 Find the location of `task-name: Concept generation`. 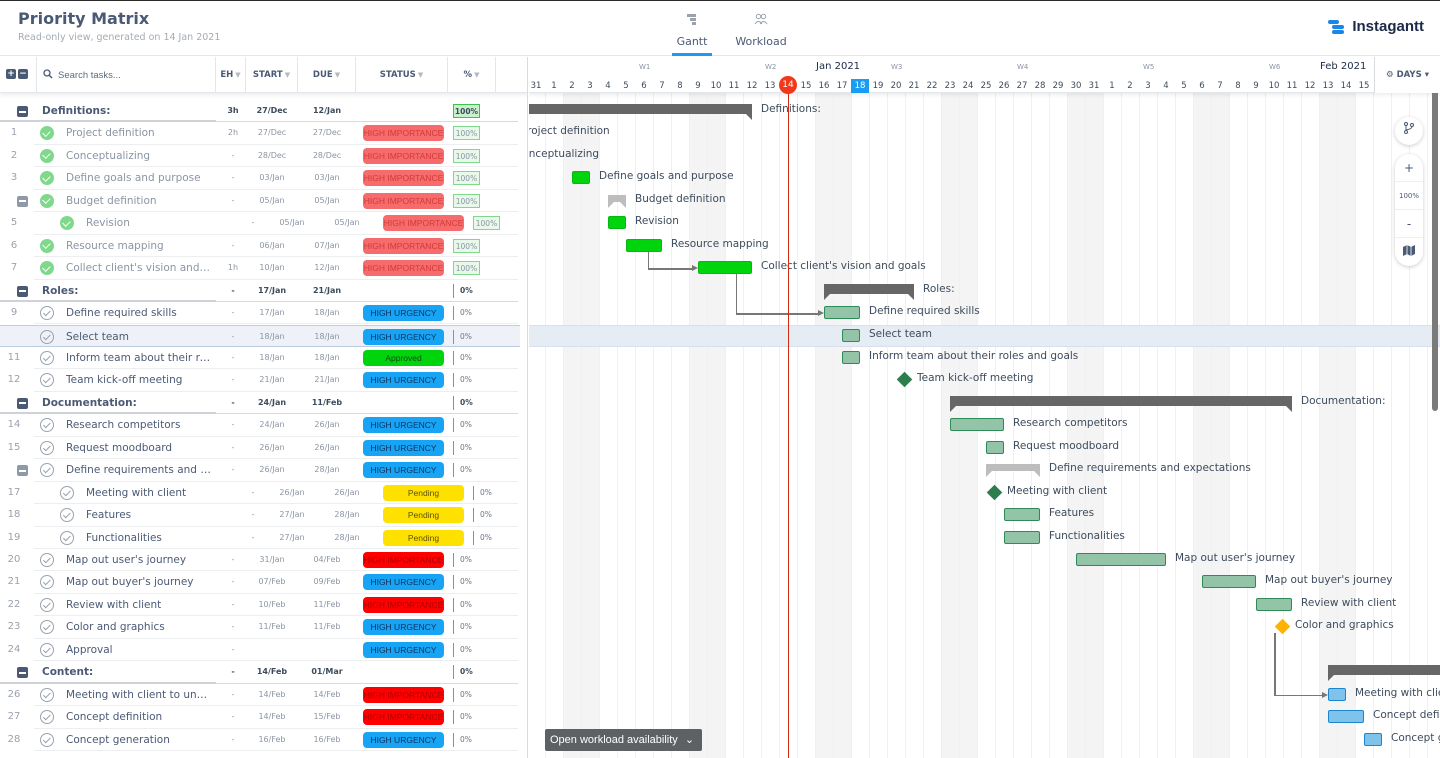

task-name: Concept generation is located at coordinates (139, 740).